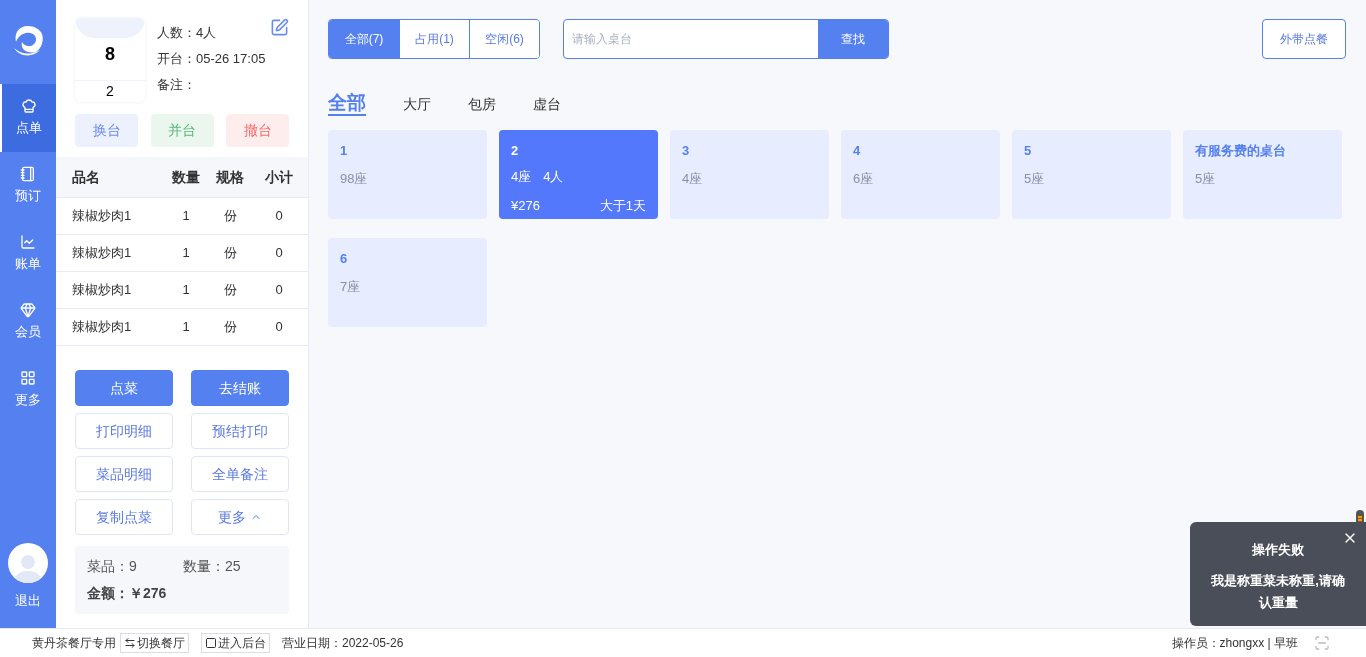  Describe the element at coordinates (124, 474) in the screenshot. I see `action-button: 菜品明细` at that location.